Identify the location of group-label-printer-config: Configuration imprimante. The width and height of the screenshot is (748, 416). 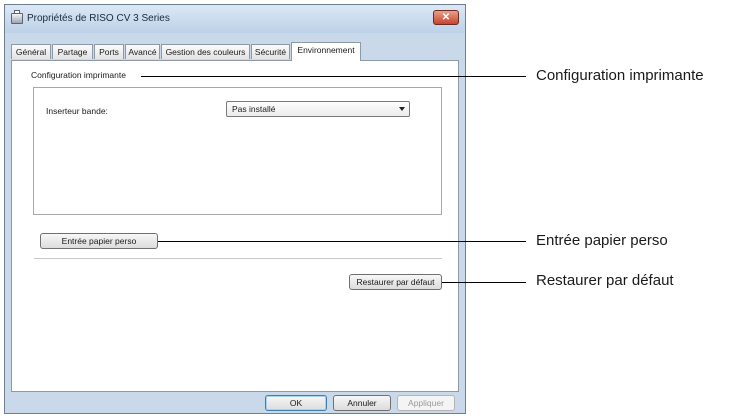
(78, 75).